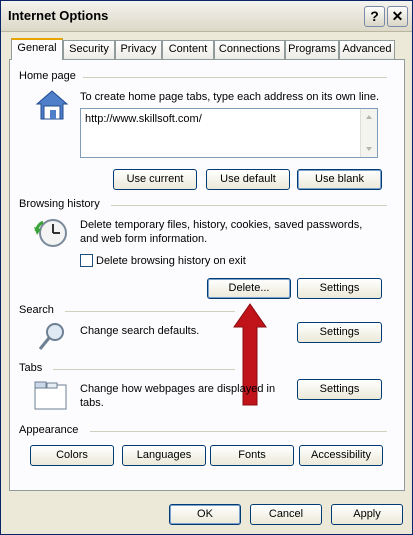 This screenshot has height=535, width=413. Describe the element at coordinates (36, 310) in the screenshot. I see `search-group-label: Search` at that location.